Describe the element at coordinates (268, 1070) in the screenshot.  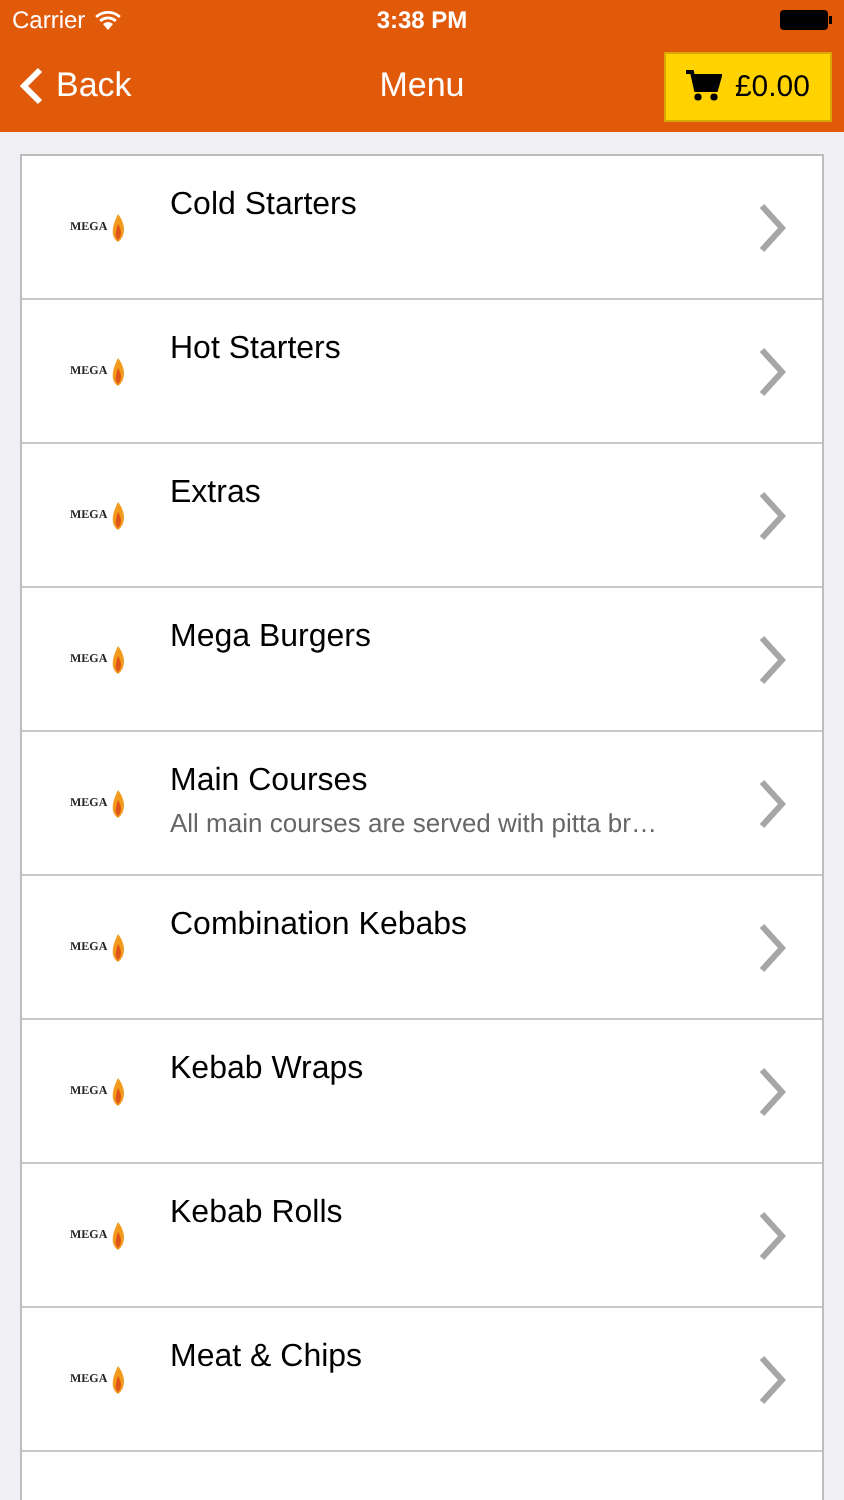
I see `category-name: Kebab Wraps` at that location.